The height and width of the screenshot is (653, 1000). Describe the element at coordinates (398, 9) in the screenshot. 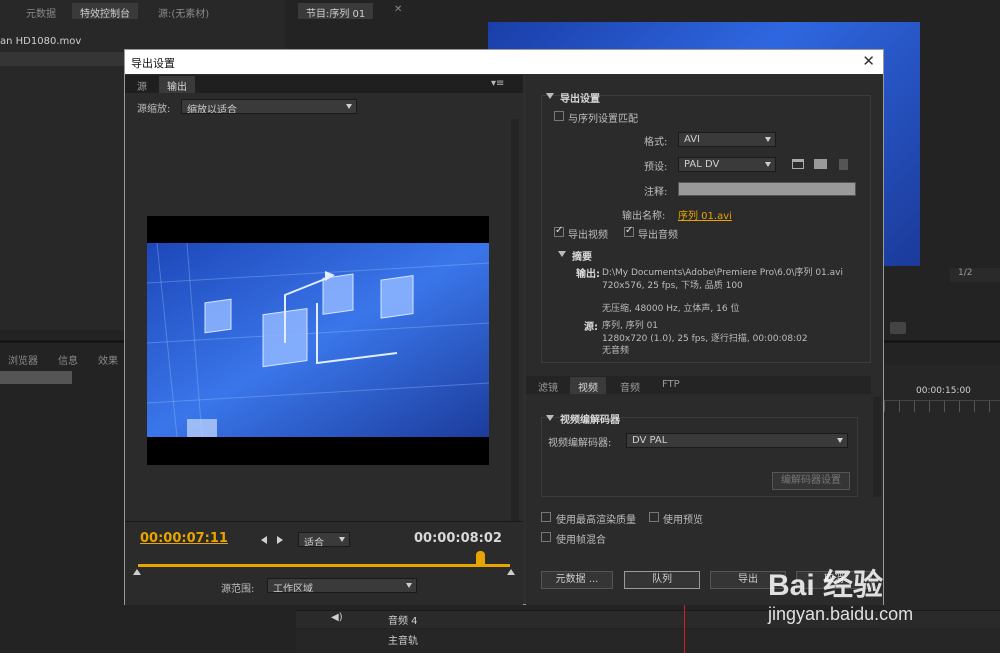

I see `close-tab-icon: ✕` at that location.